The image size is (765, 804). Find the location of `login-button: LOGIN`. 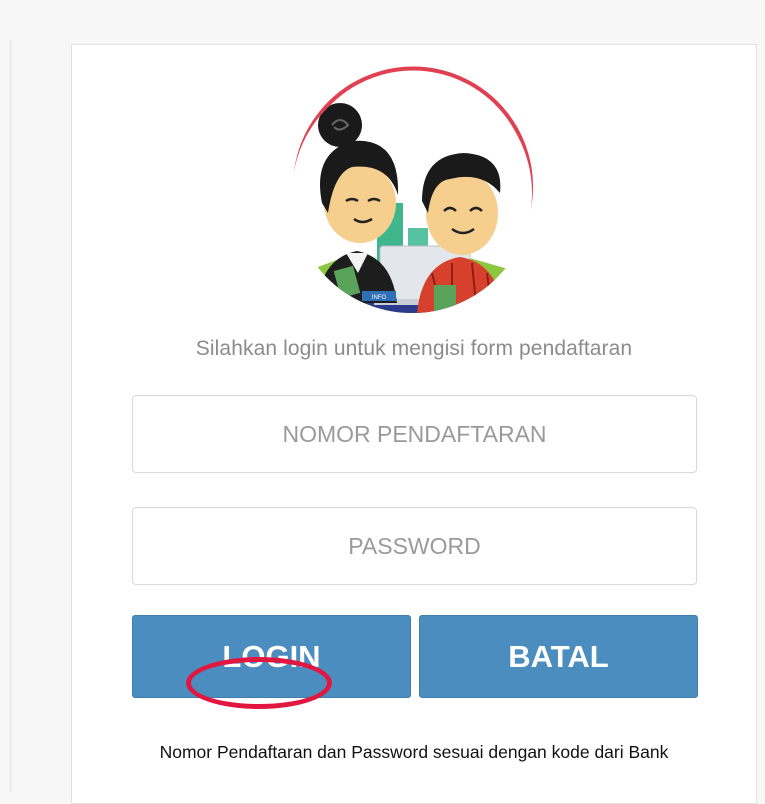

login-button: LOGIN is located at coordinates (271, 656).